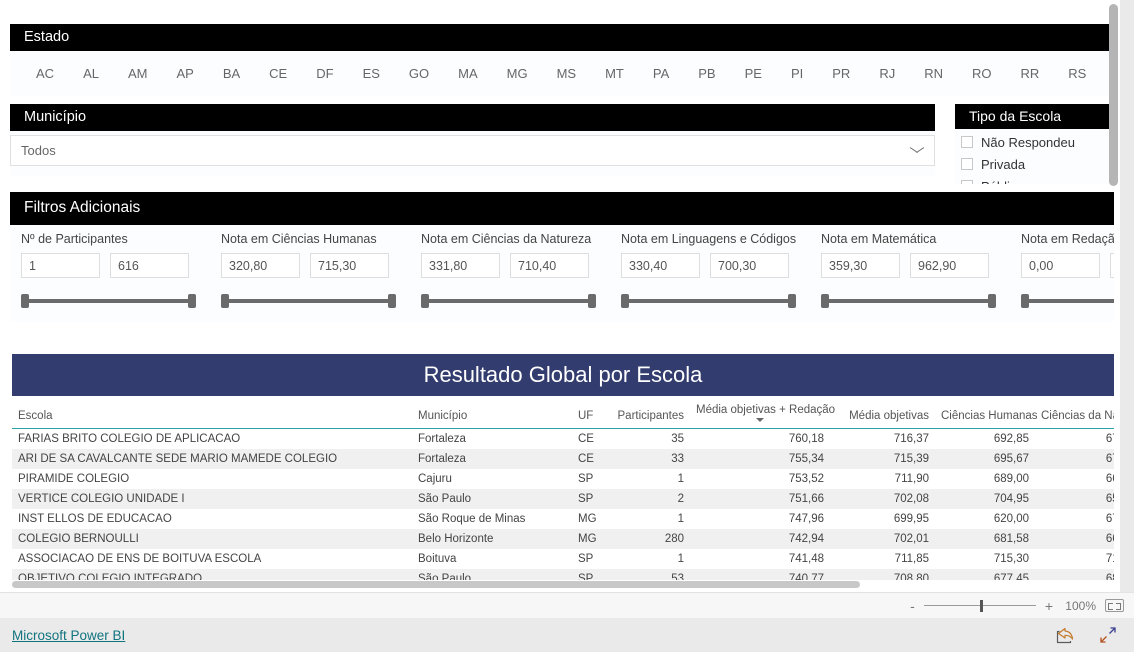 Image resolution: width=1134 pixels, height=652 pixels. What do you see at coordinates (260, 265) in the screenshot?
I see `filtro-min-input: 320,80` at bounding box center [260, 265].